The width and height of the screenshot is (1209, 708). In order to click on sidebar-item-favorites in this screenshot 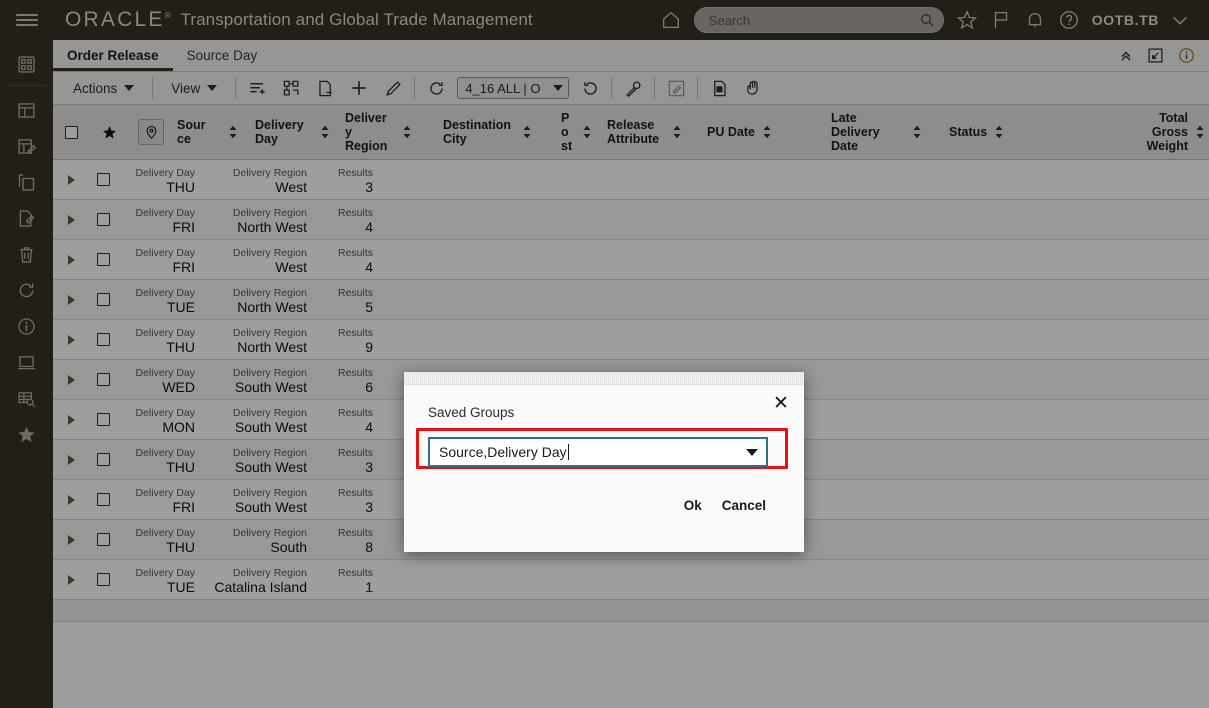, I will do `click(27, 434)`.